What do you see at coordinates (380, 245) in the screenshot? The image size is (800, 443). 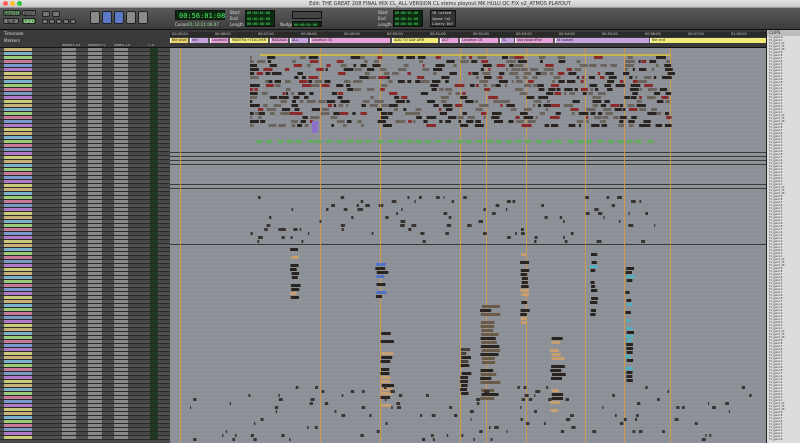 I see `memory-location-guide` at bounding box center [380, 245].